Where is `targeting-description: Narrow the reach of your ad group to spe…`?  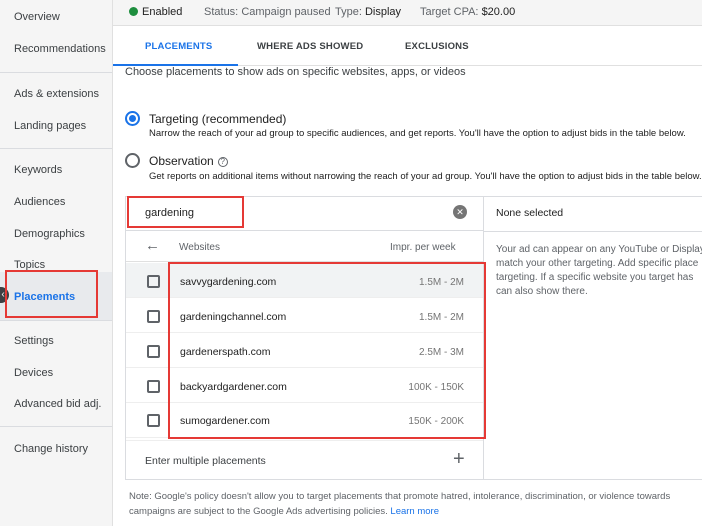 targeting-description: Narrow the reach of your ad group to spe… is located at coordinates (417, 133).